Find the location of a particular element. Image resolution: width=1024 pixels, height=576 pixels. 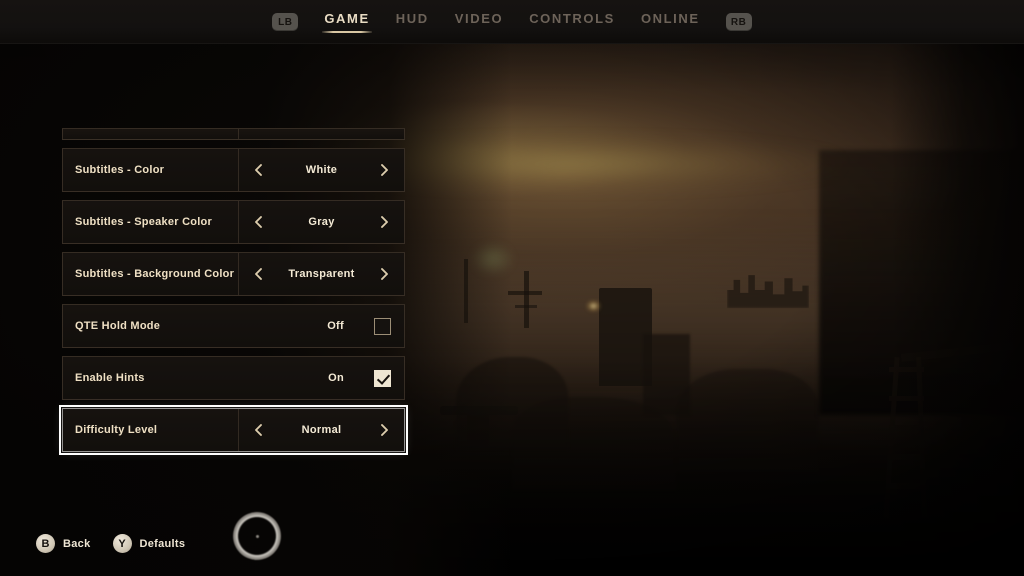

settings-row-subtitles-speaker-color: Subtitles - Speaker Color Gray is located at coordinates (233, 222).